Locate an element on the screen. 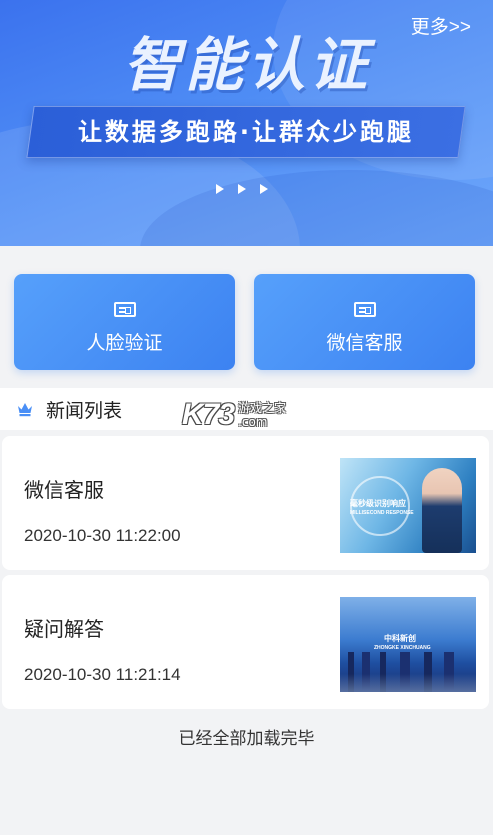  wechat-service-label: 微信客服 is located at coordinates (364, 343).